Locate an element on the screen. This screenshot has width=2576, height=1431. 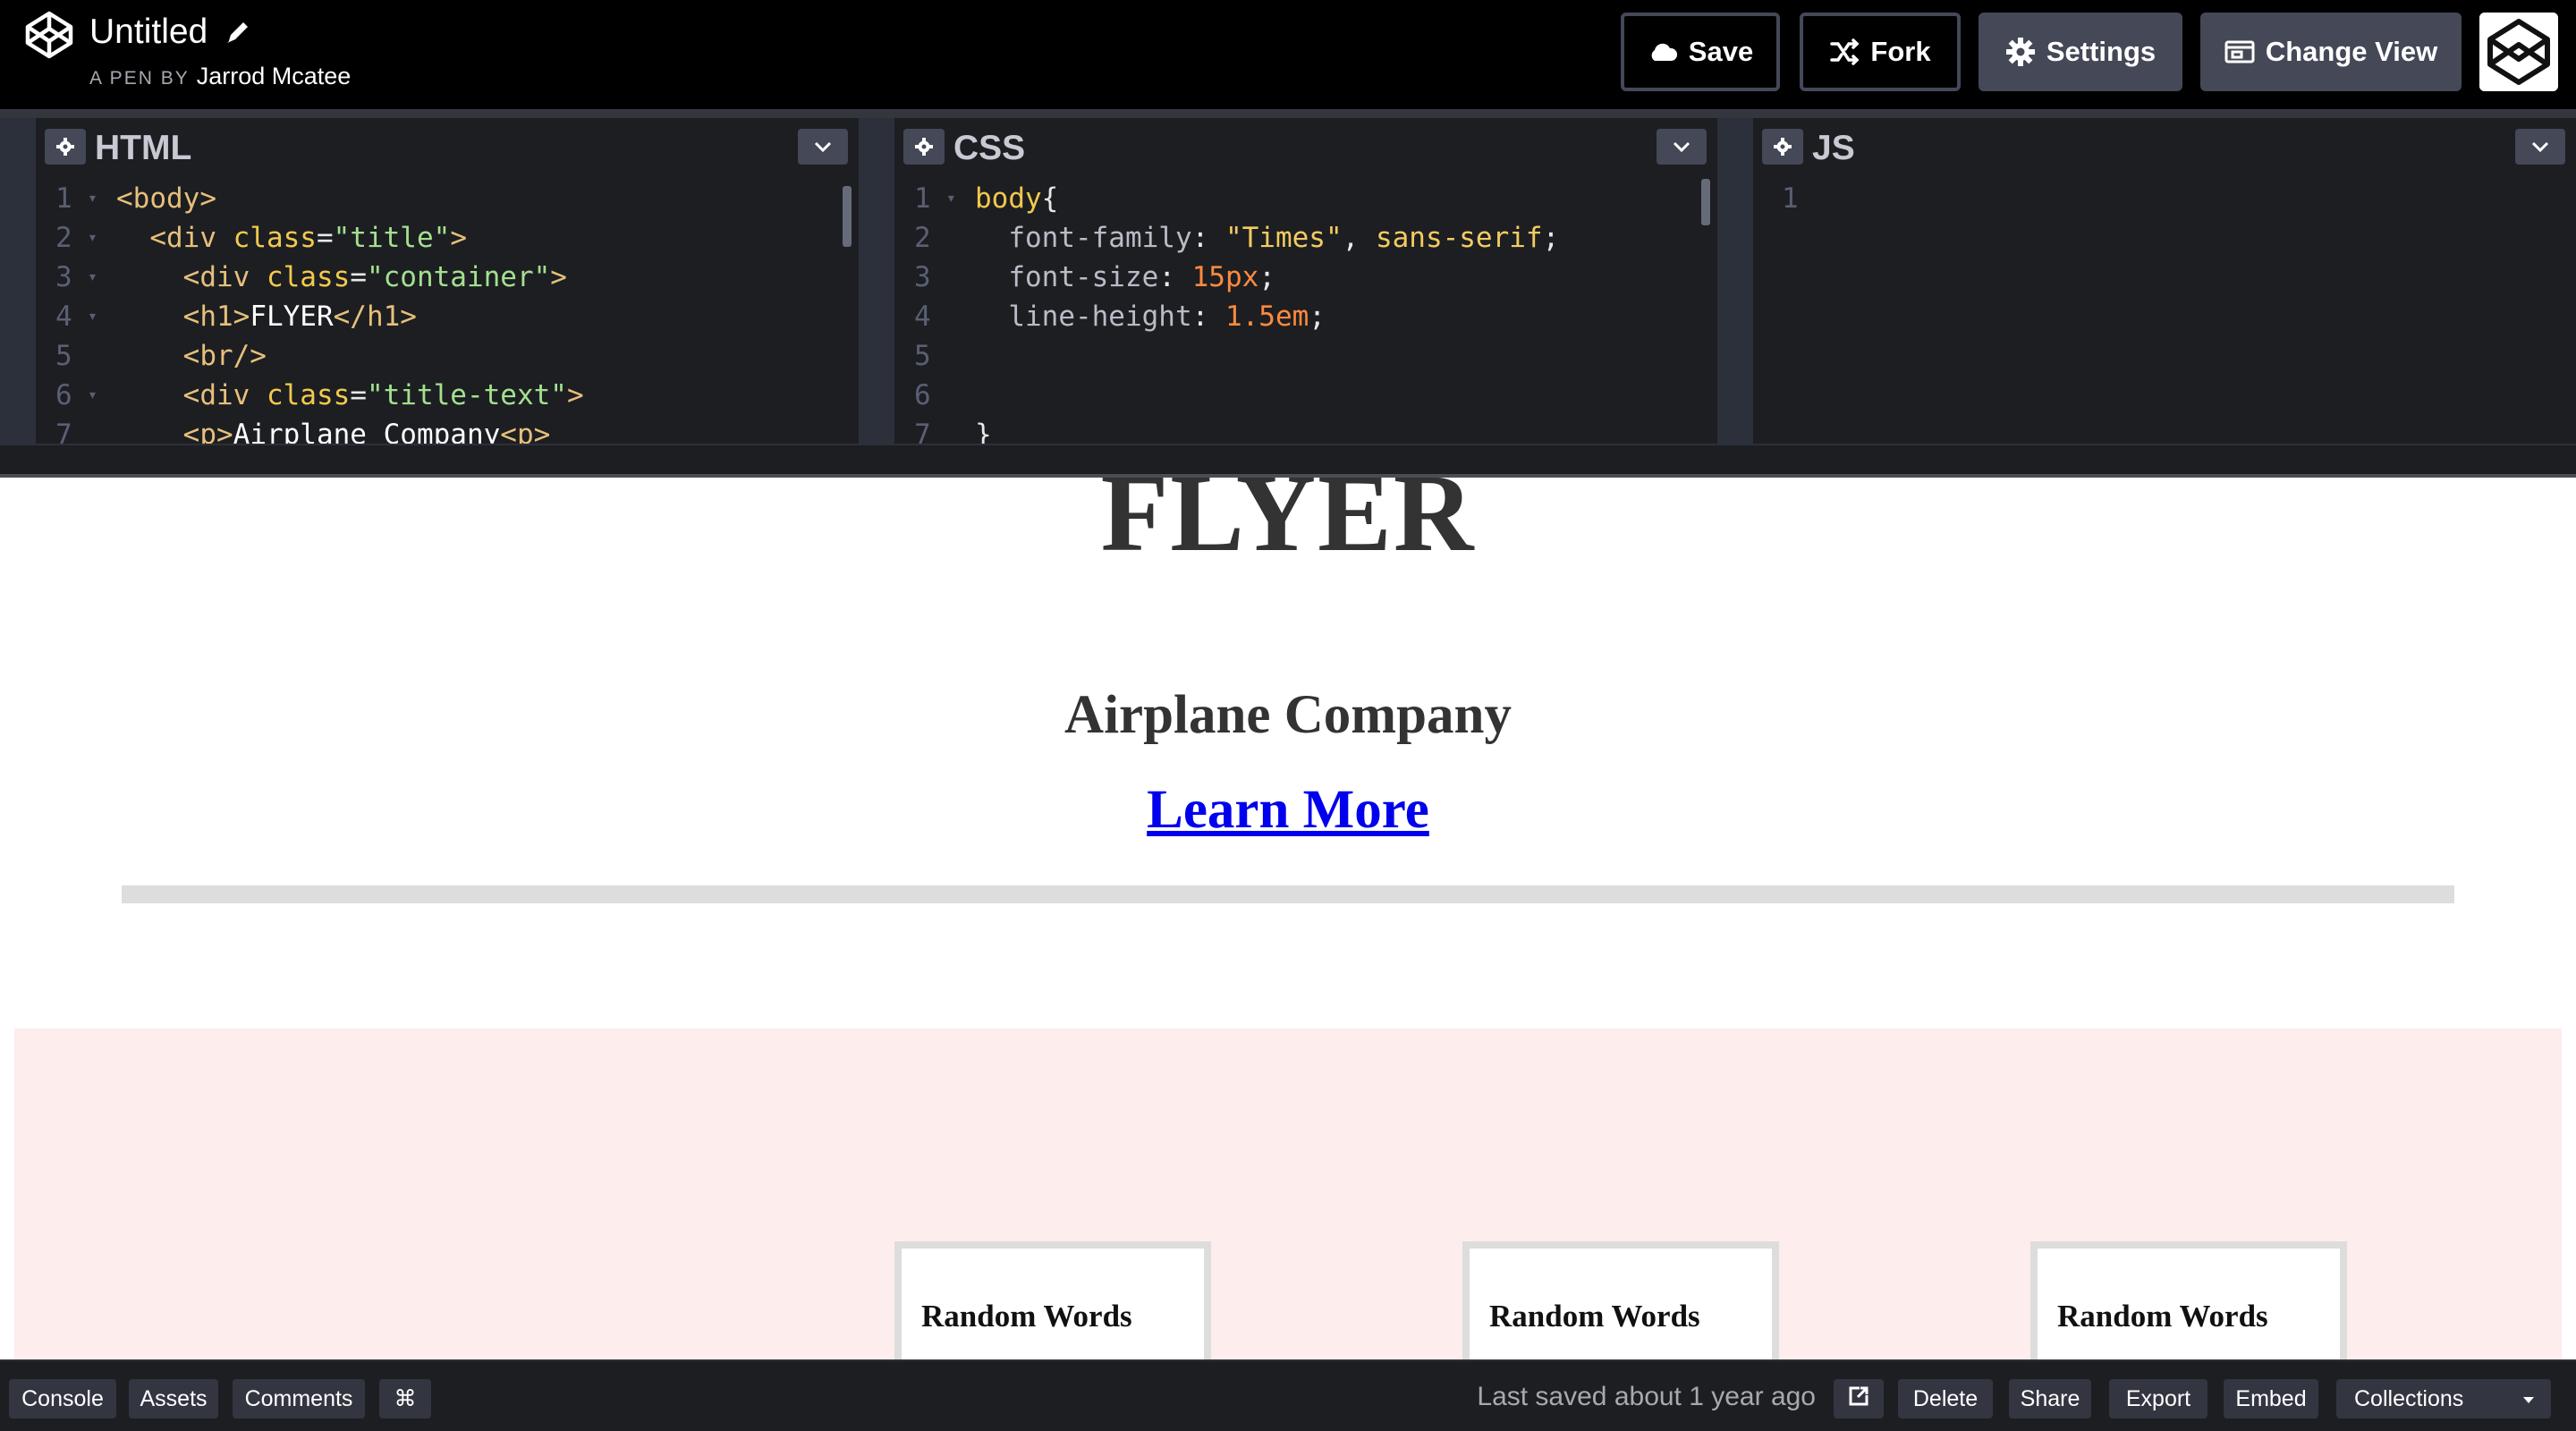
js-code-editor: 1 is located at coordinates (2164, 312).